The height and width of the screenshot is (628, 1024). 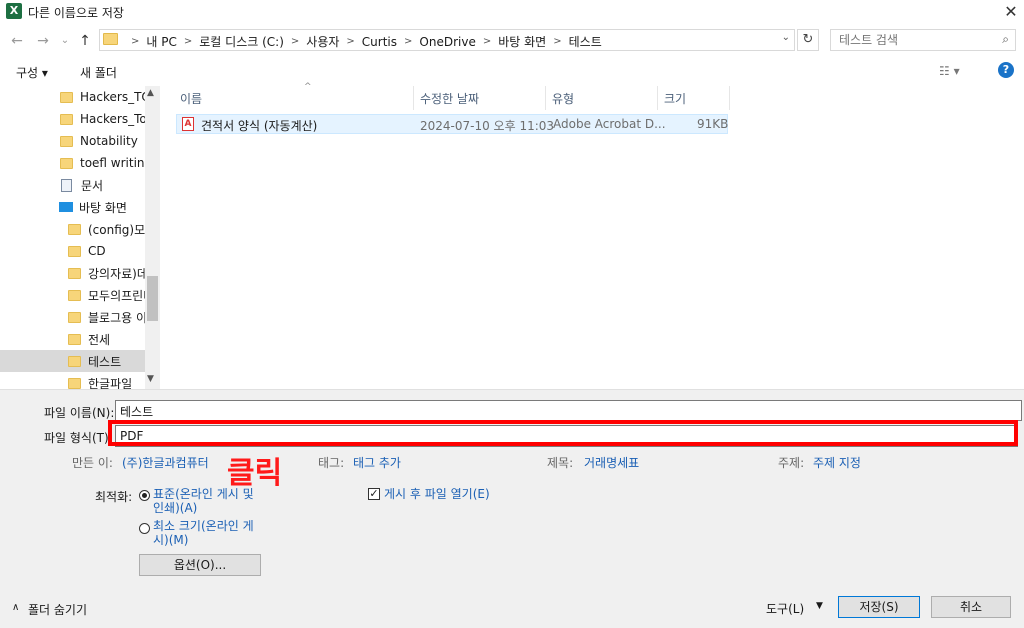 What do you see at coordinates (79, 413) in the screenshot?
I see `filename-label: 파일 이름(N):` at bounding box center [79, 413].